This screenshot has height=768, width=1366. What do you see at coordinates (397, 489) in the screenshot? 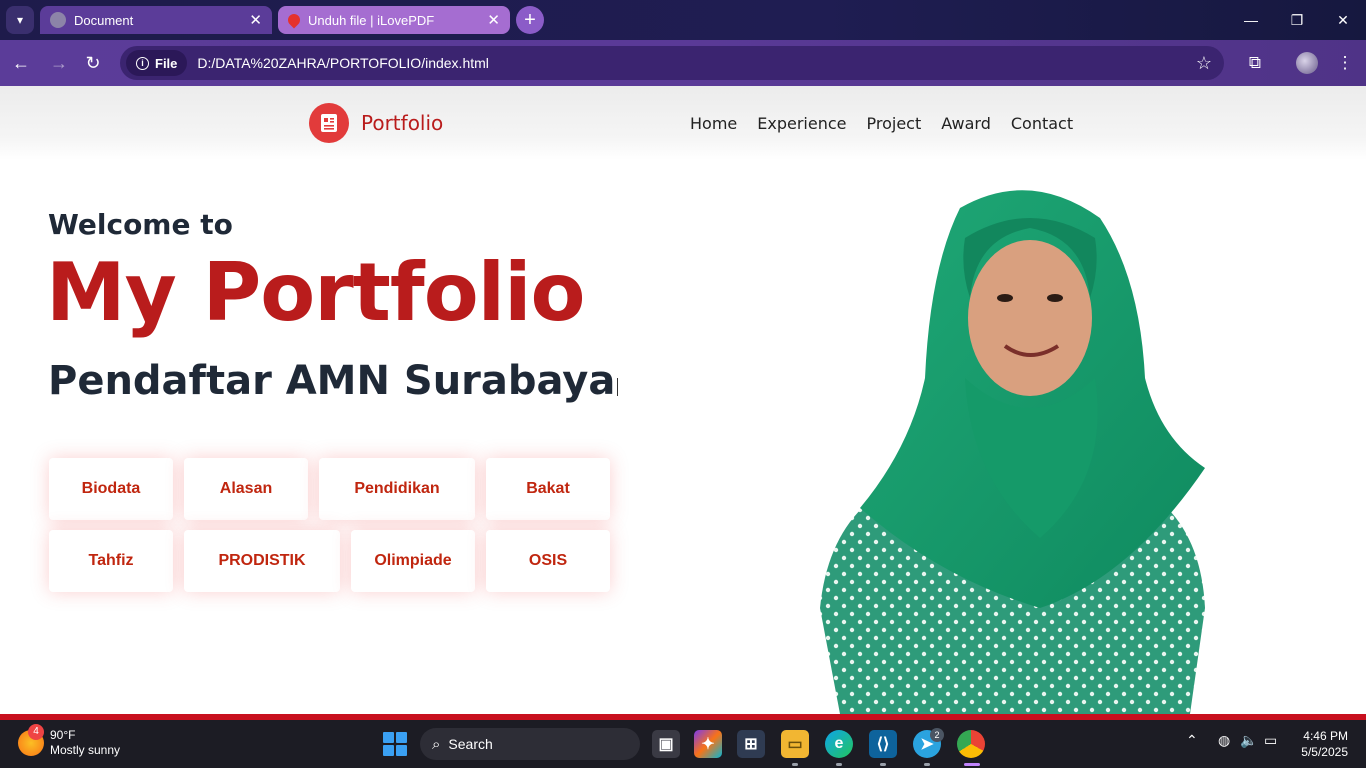
I see `pendidikan-button: Pendidikan` at bounding box center [397, 489].